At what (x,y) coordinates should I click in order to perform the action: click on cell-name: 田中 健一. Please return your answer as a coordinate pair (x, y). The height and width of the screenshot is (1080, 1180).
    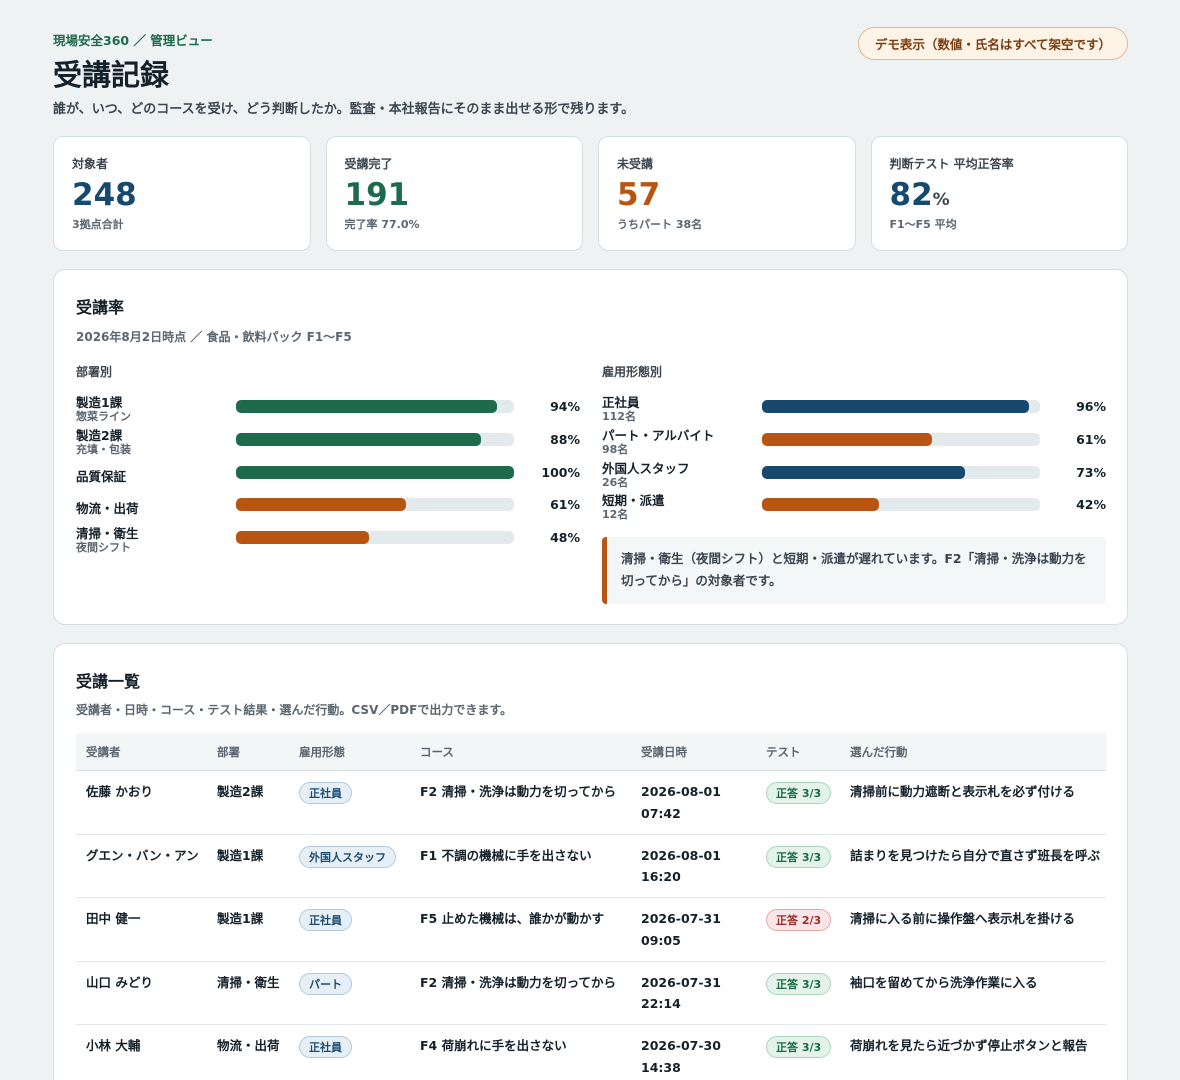
    Looking at the image, I should click on (113, 918).